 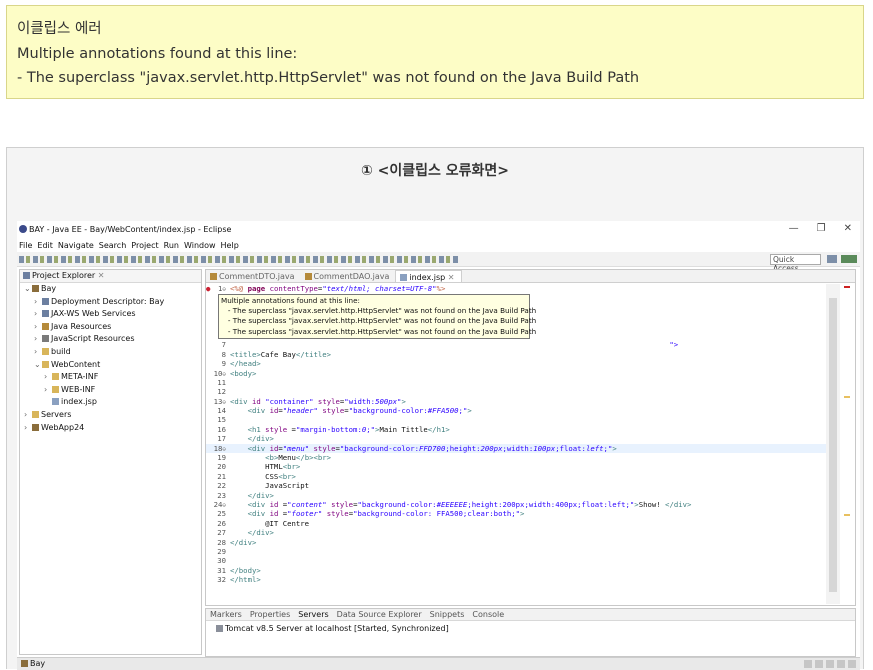 I want to click on code-line: 22 JavaScript, so click(x=516, y=485).